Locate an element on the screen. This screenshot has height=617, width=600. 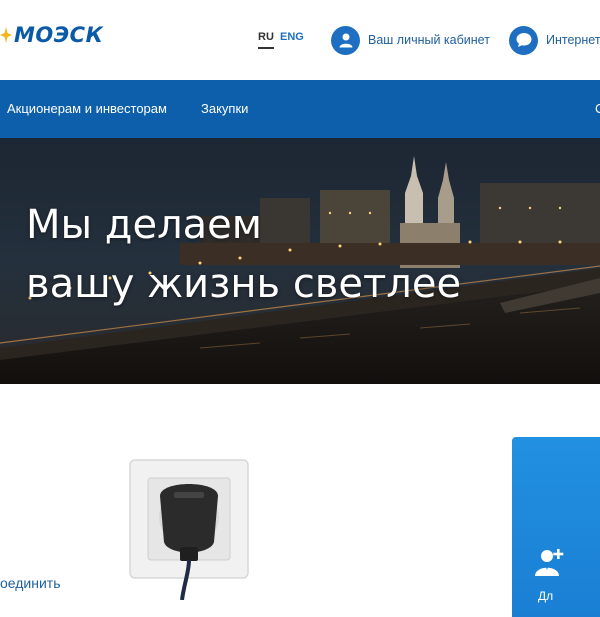
internet-reception-button: Интернет is located at coordinates (554, 40).